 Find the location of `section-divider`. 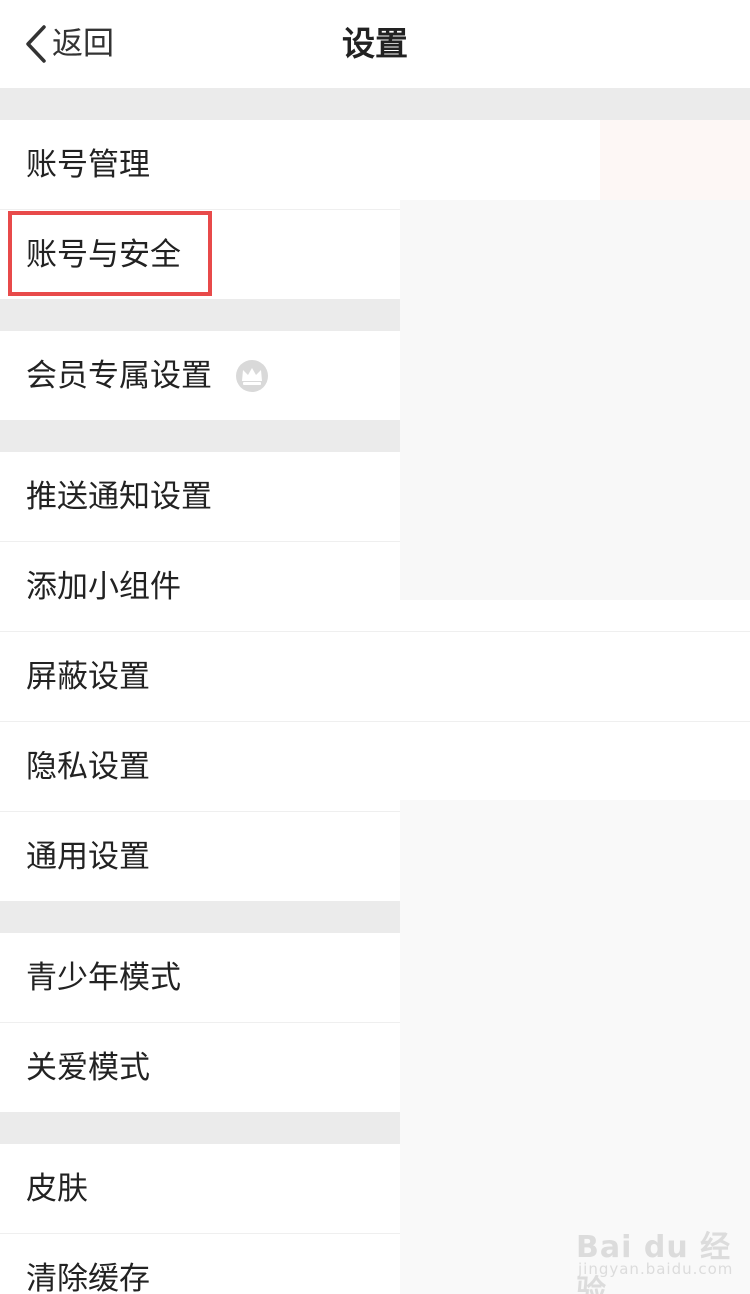

section-divider is located at coordinates (375, 104).